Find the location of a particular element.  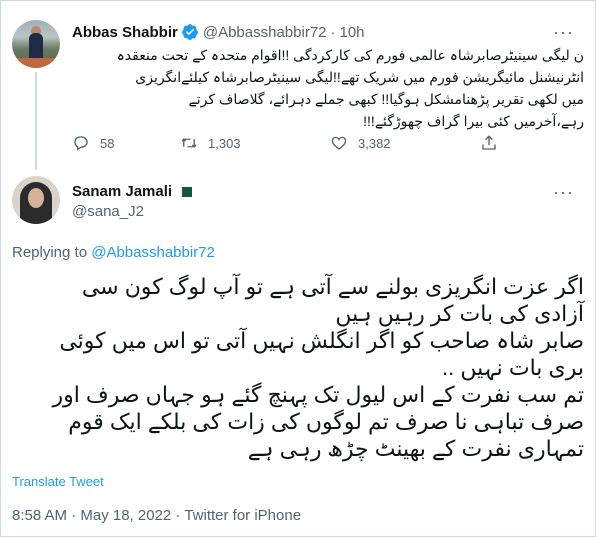

share-button is located at coordinates (489, 143).